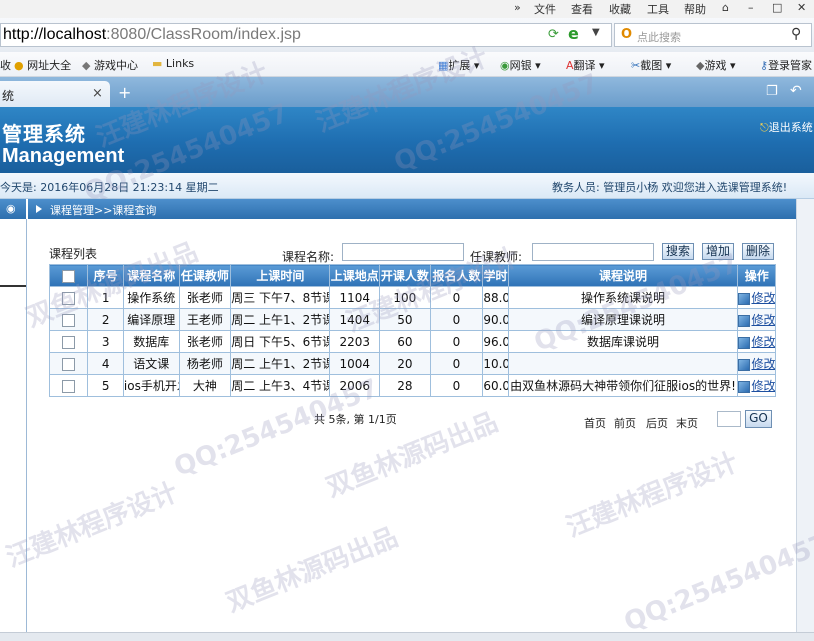  Describe the element at coordinates (596, 32) in the screenshot. I see `chevron-down-icon: ▼` at that location.